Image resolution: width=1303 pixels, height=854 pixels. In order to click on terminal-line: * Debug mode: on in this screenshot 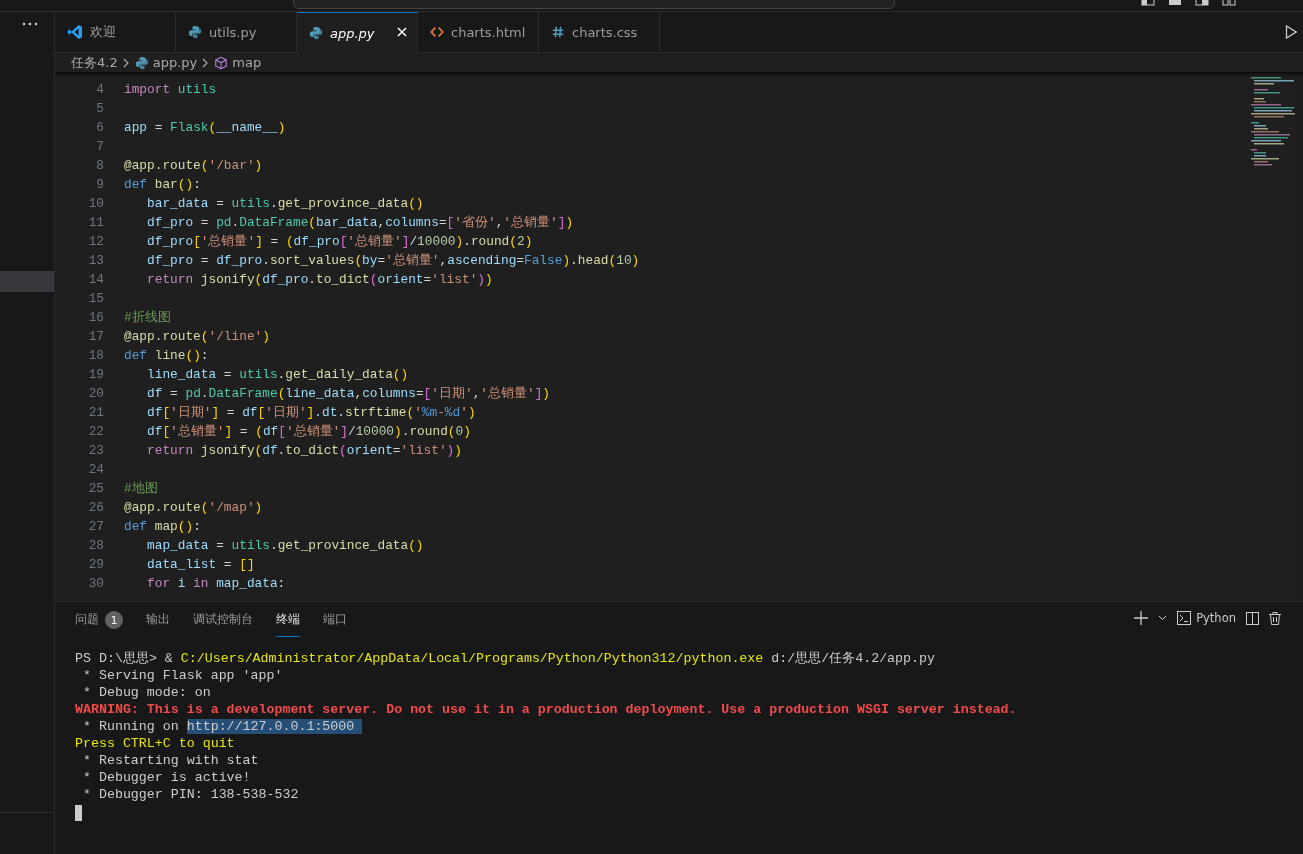, I will do `click(146, 692)`.